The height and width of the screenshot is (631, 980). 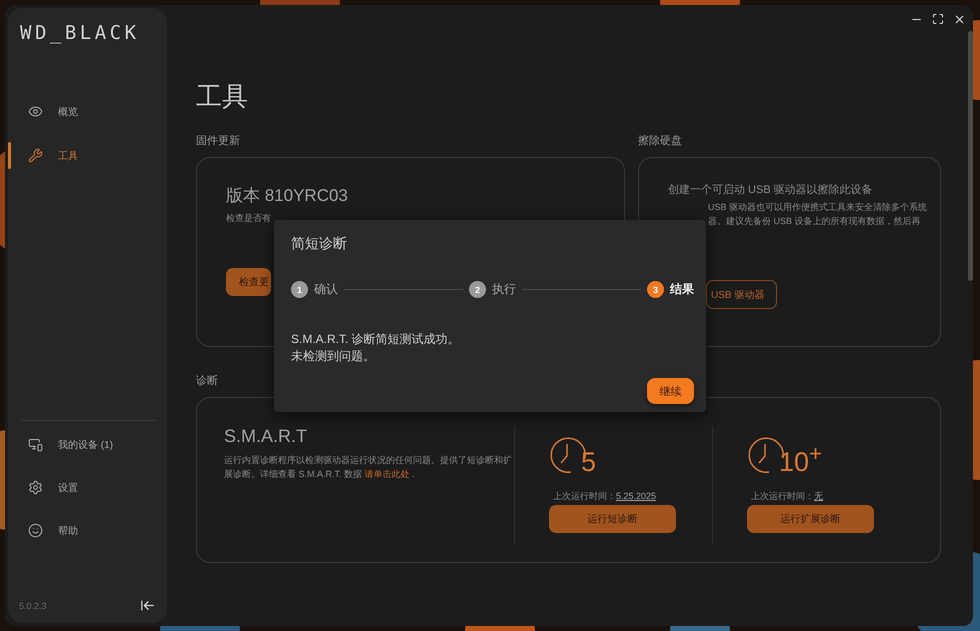 I want to click on last-run-text: 上次运行时间：无, so click(x=787, y=496).